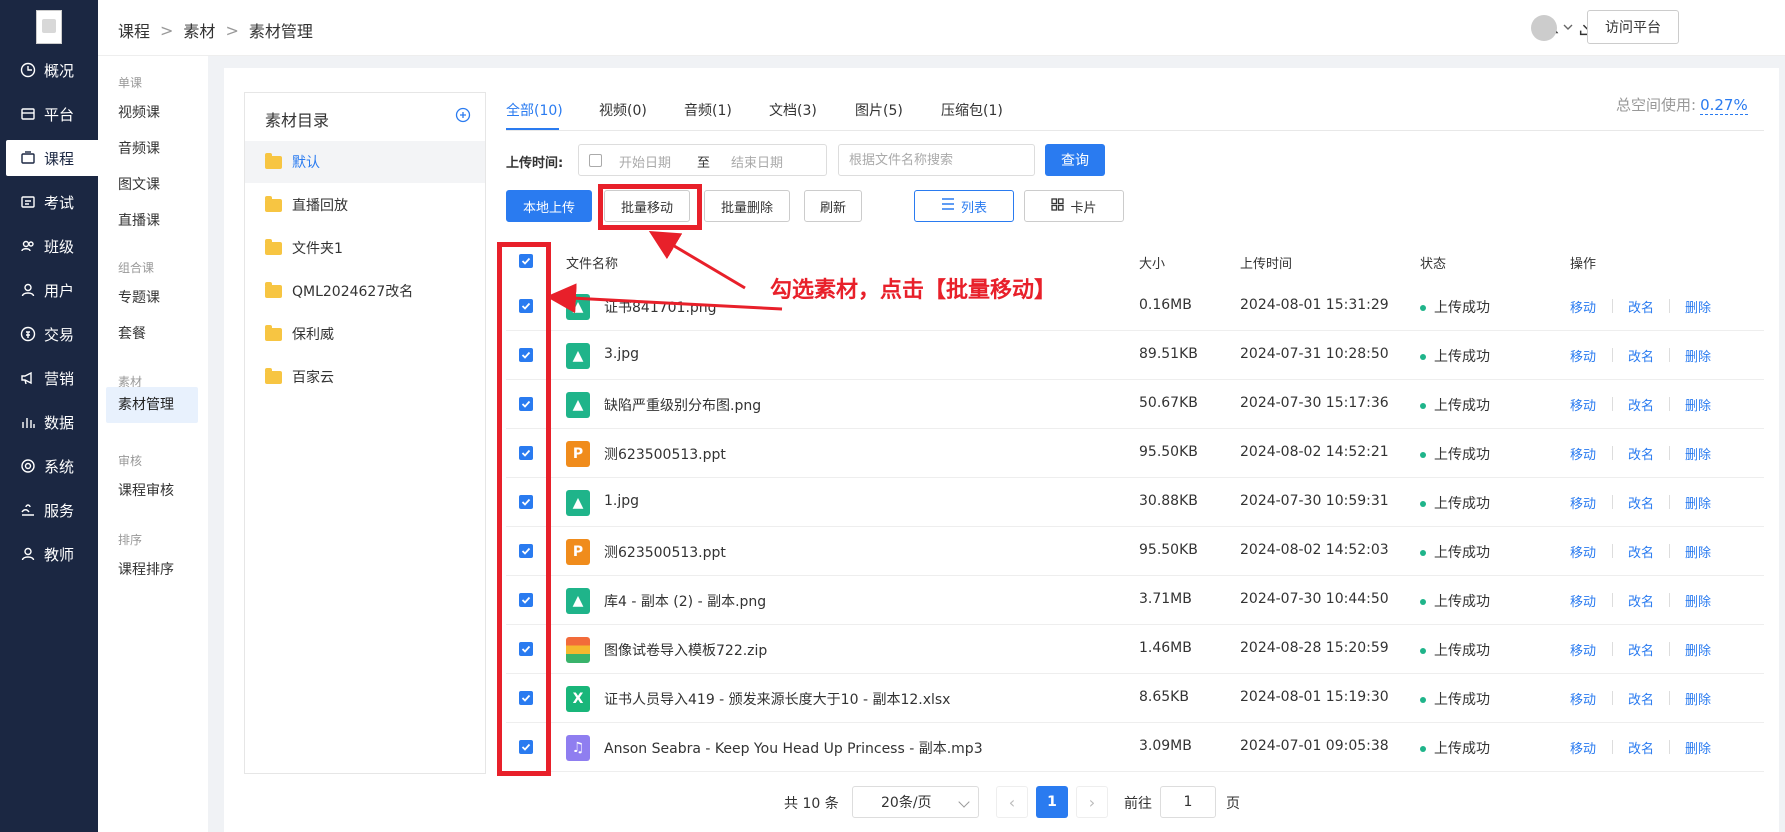 Image resolution: width=1785 pixels, height=832 pixels. I want to click on nav-item: 数据, so click(49, 422).